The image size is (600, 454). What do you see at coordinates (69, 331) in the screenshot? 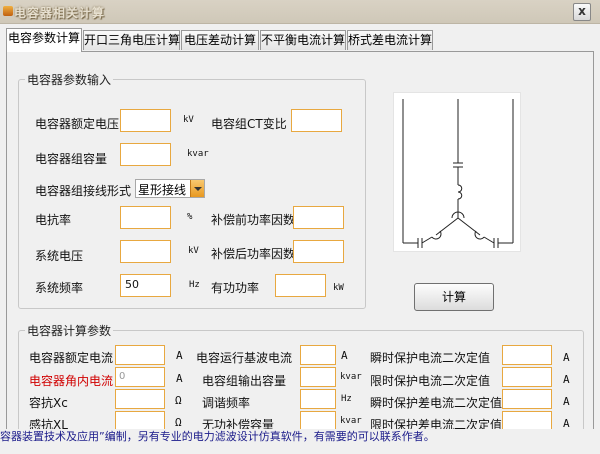
I see `output-group-legend: 电容器计算参数` at bounding box center [69, 331].